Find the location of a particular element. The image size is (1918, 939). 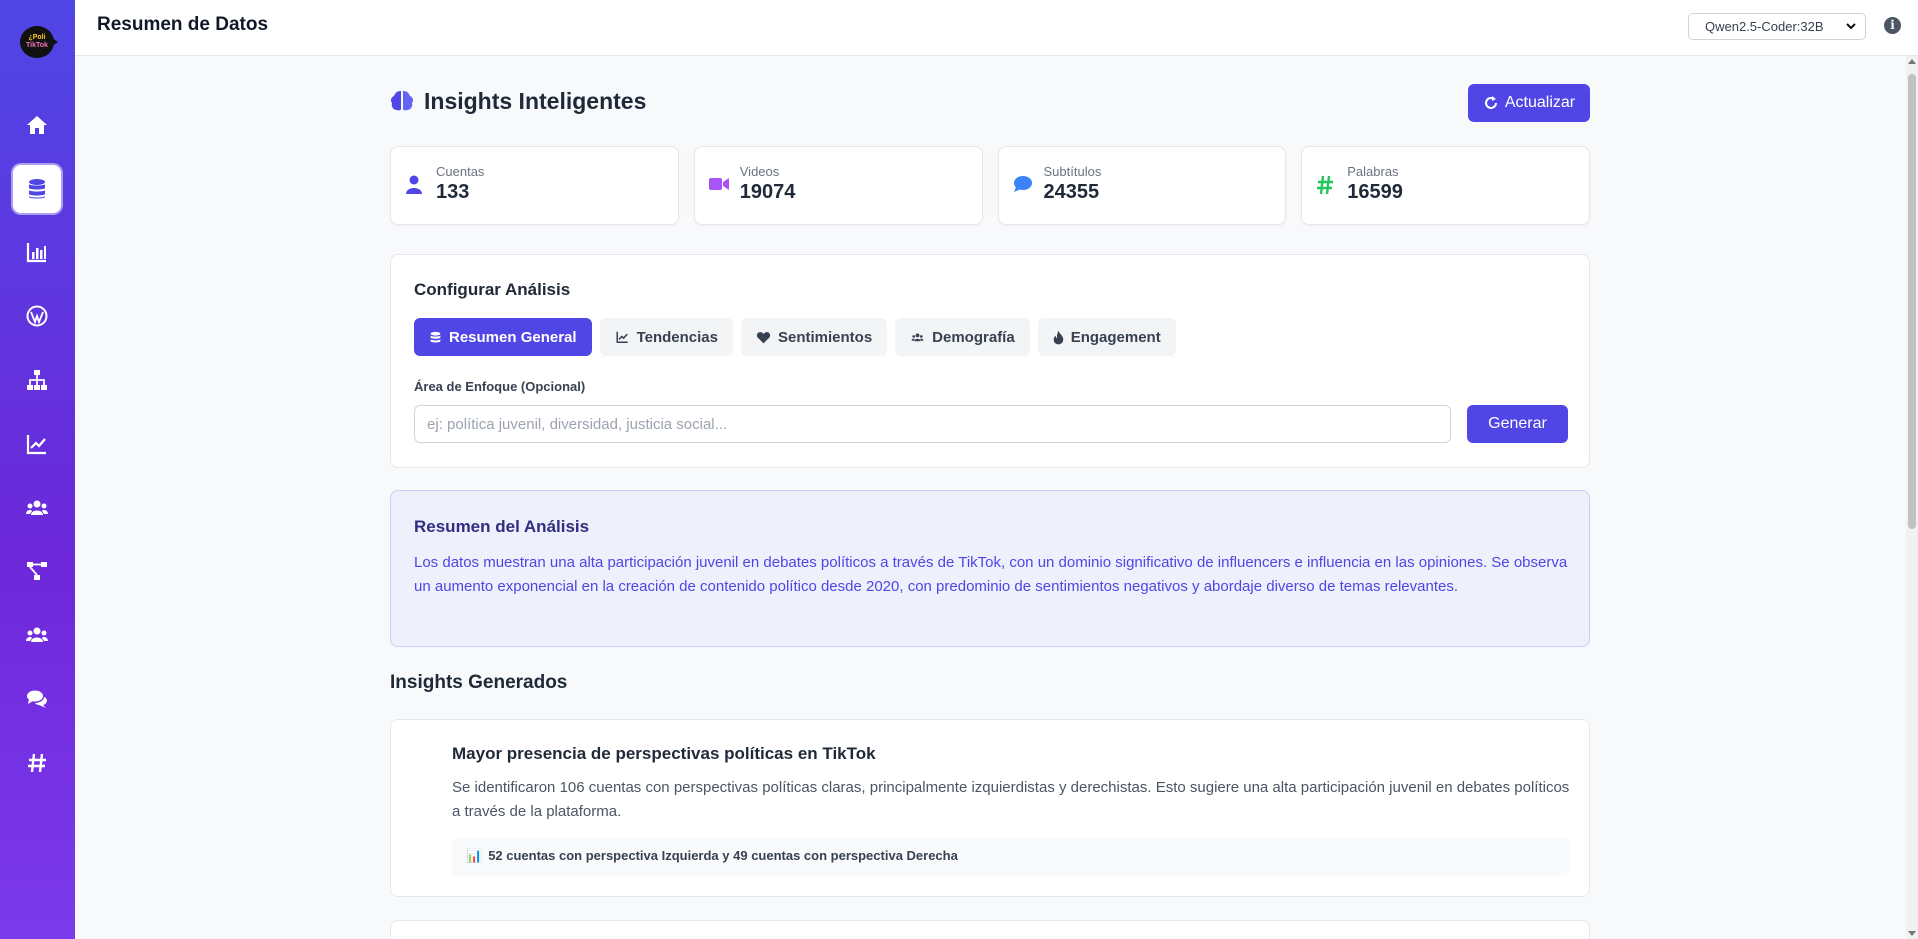

sidebar: ¿Poli TikTok is located at coordinates (37, 469).